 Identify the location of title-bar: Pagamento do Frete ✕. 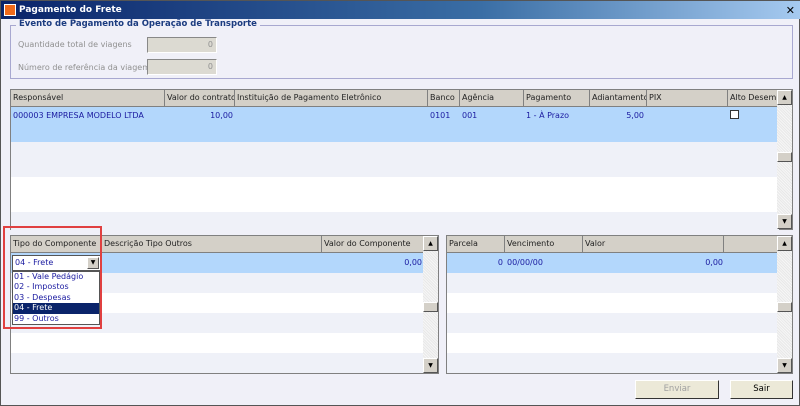
(400, 10).